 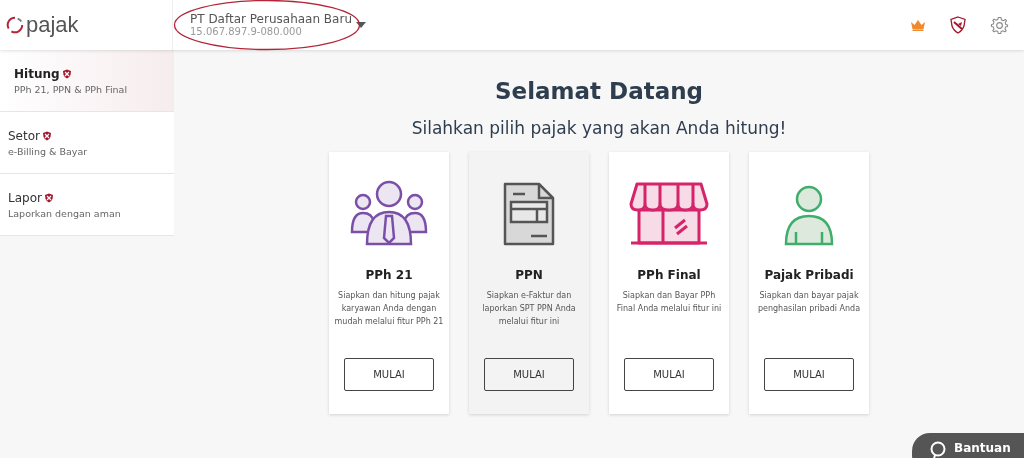 What do you see at coordinates (389, 213) in the screenshot?
I see `people-icon` at bounding box center [389, 213].